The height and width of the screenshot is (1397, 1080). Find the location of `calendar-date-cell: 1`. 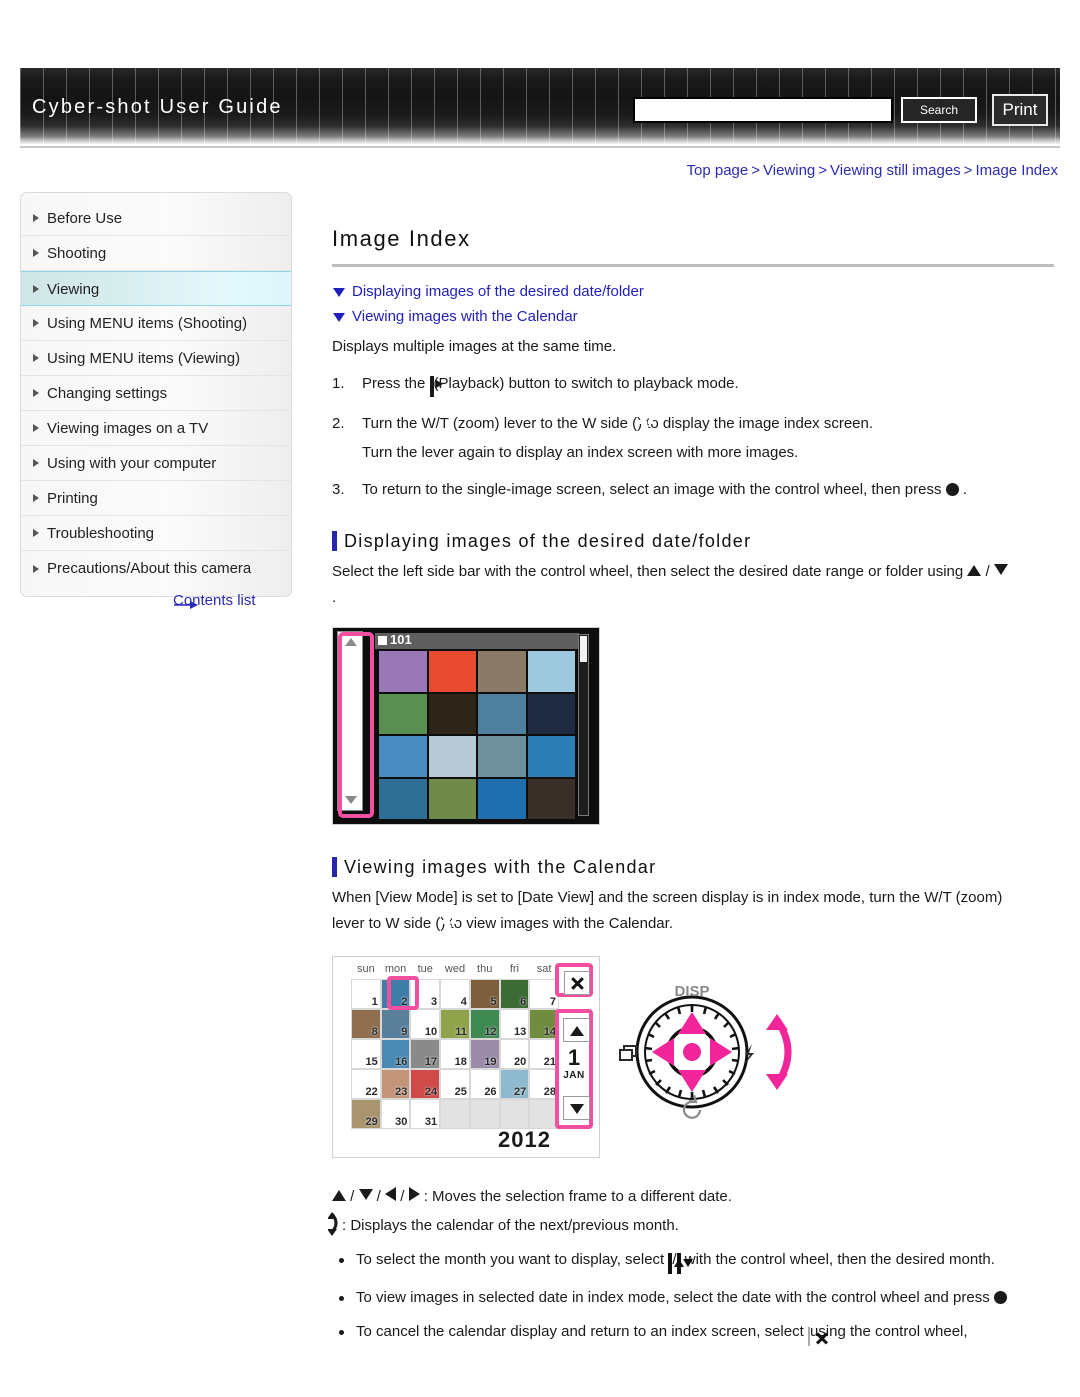

calendar-date-cell: 1 is located at coordinates (366, 994).